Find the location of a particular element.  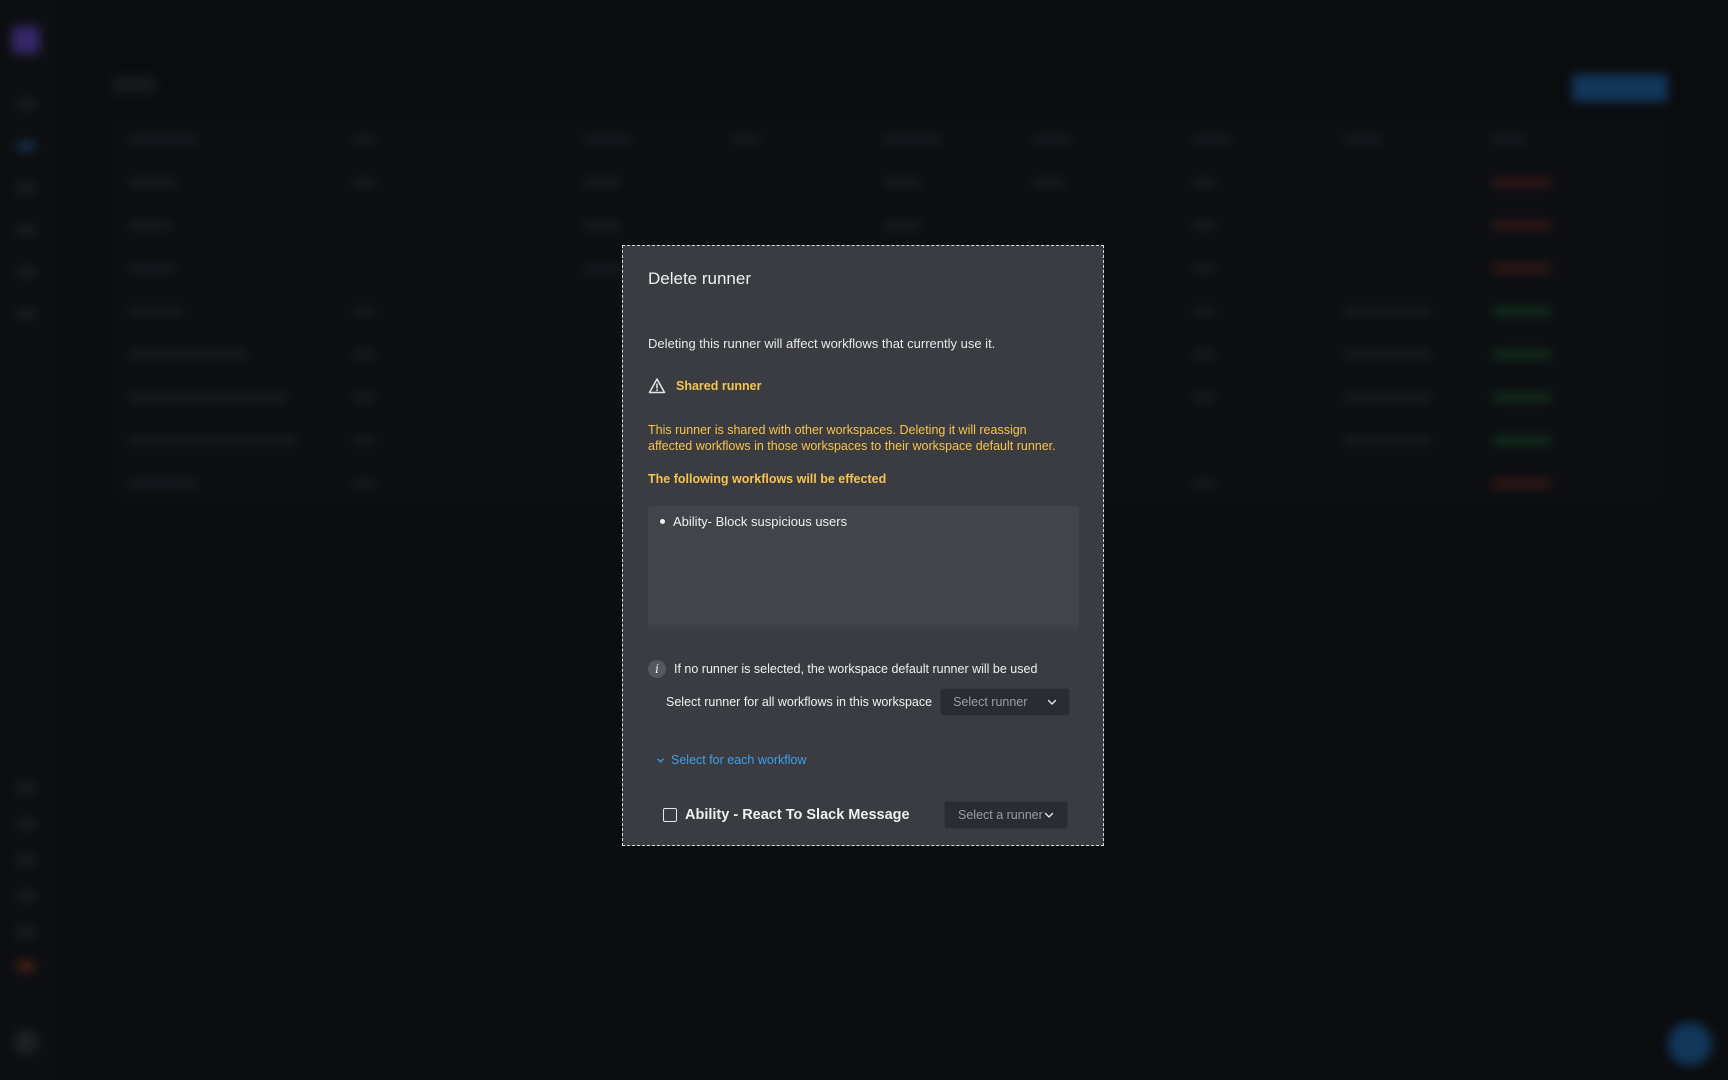

workflow-row-left: Ability - React To Slack Message is located at coordinates (786, 815).